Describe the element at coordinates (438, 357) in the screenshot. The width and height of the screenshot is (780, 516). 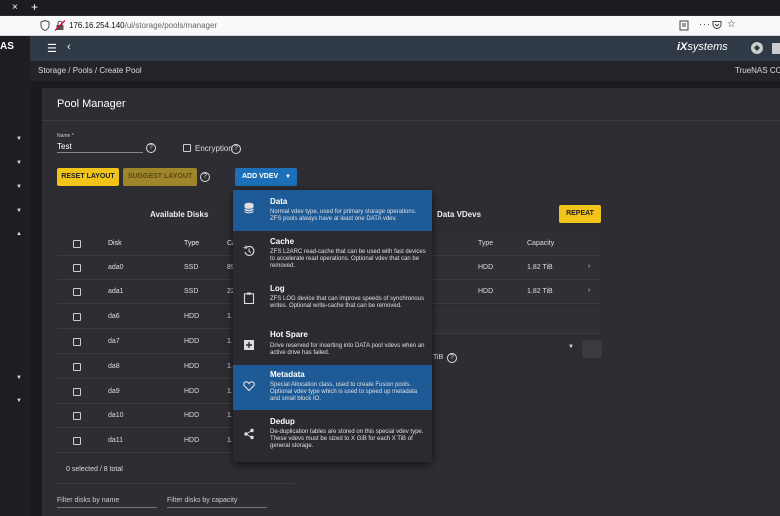
I see `vdev-size-label: TiB` at that location.